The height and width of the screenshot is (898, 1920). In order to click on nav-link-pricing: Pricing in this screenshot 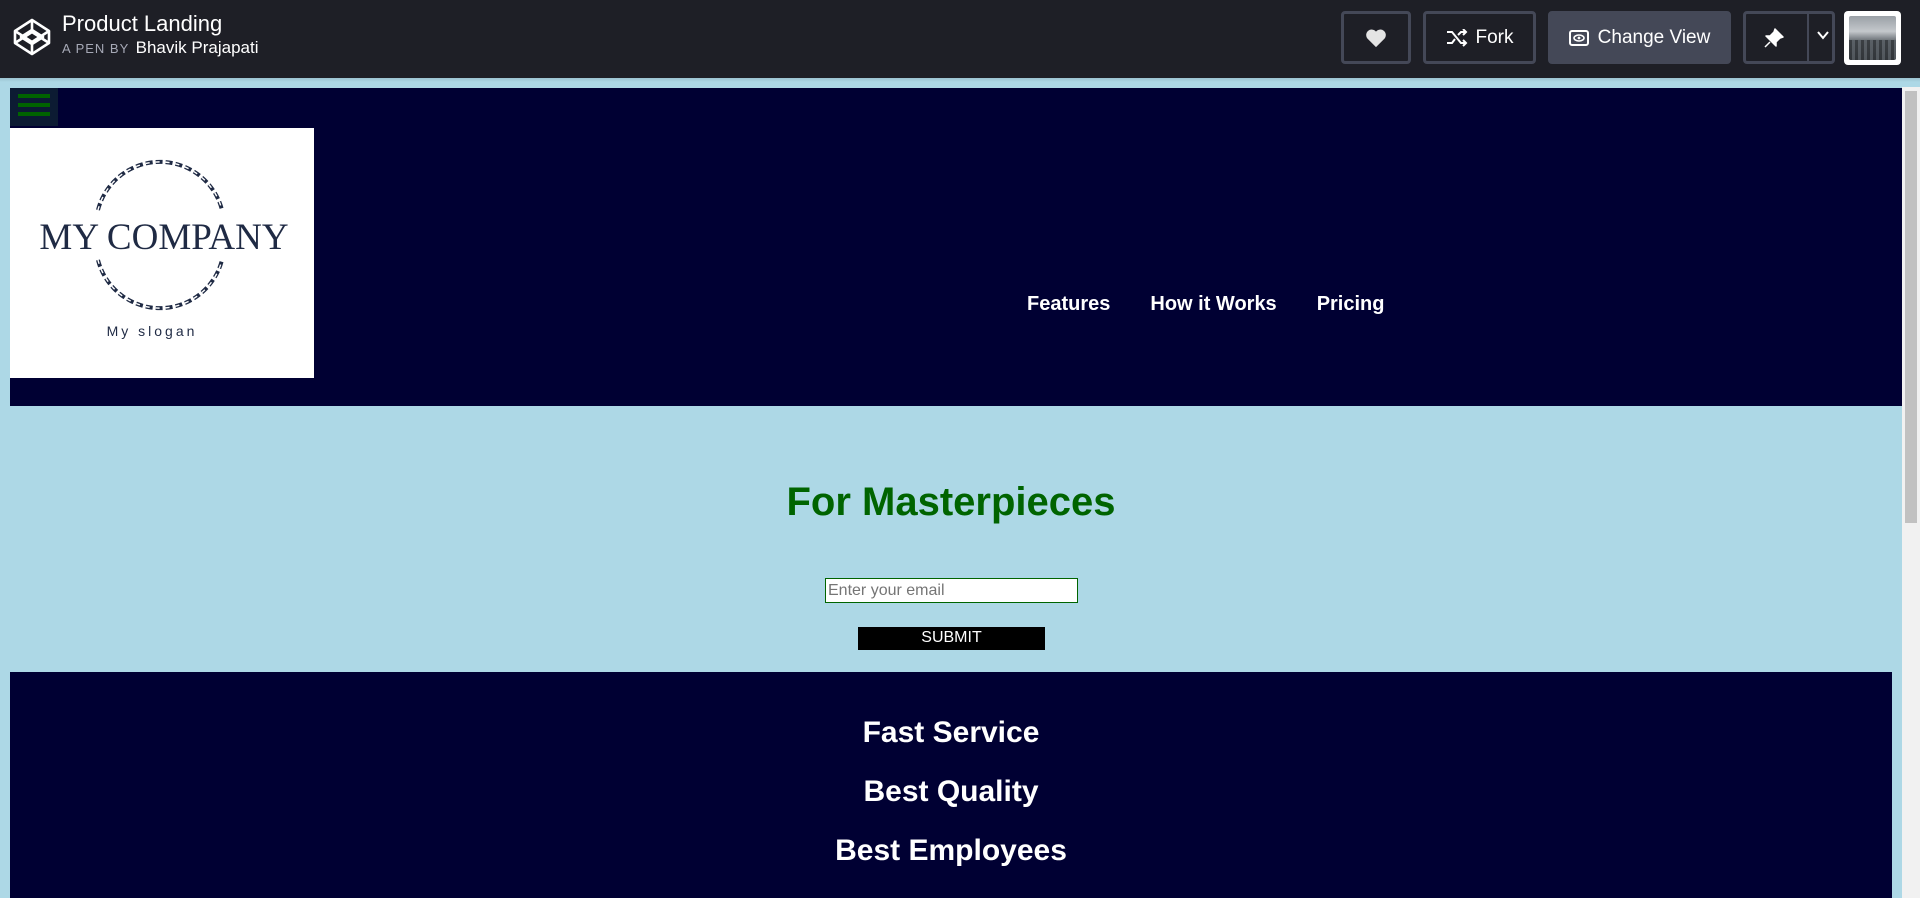, I will do `click(1351, 304)`.